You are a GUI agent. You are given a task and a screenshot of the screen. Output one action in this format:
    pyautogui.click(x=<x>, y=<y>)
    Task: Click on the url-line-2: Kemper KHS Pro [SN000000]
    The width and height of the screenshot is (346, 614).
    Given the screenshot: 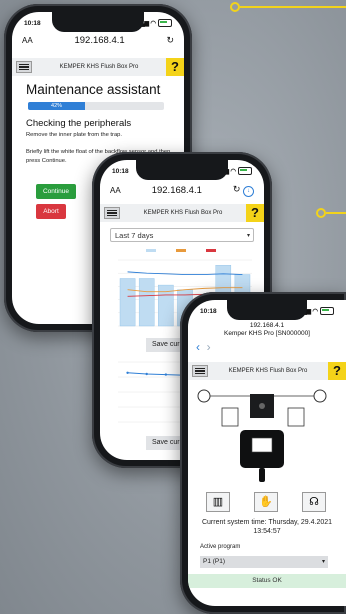 What is the action you would take?
    pyautogui.click(x=267, y=333)
    